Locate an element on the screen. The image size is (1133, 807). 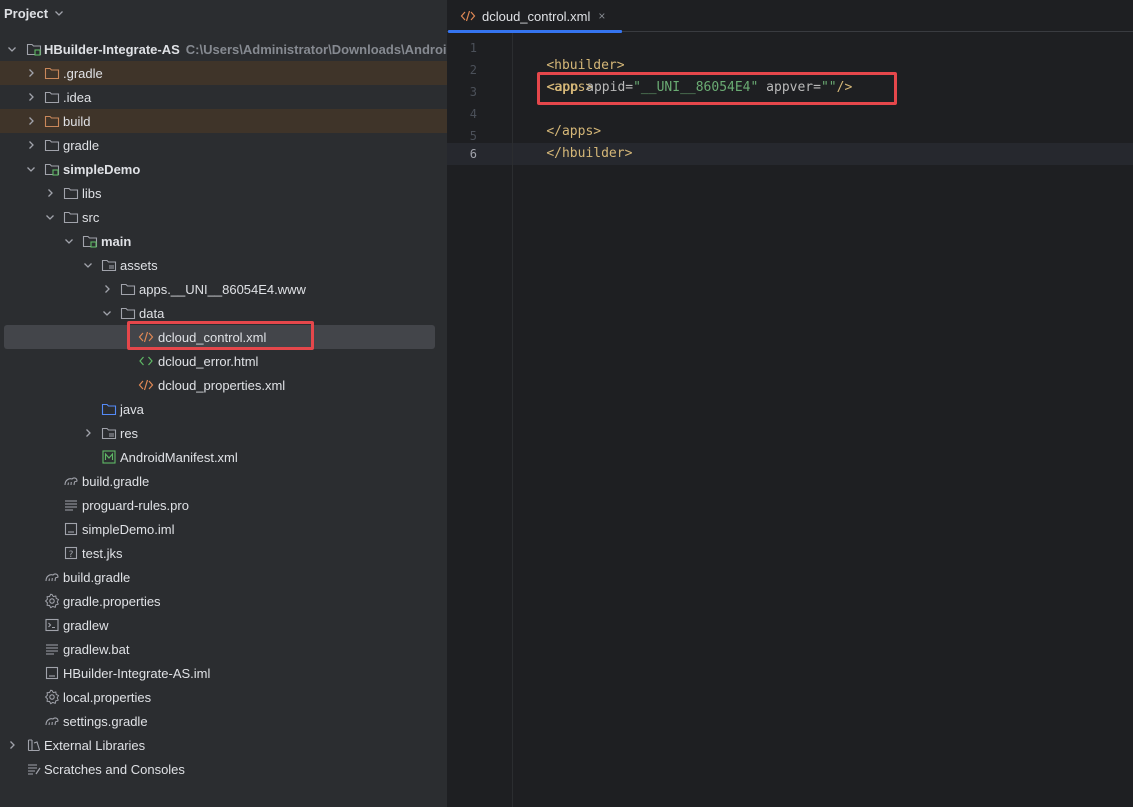
tree-item-assets: assets is located at coordinates (223, 265).